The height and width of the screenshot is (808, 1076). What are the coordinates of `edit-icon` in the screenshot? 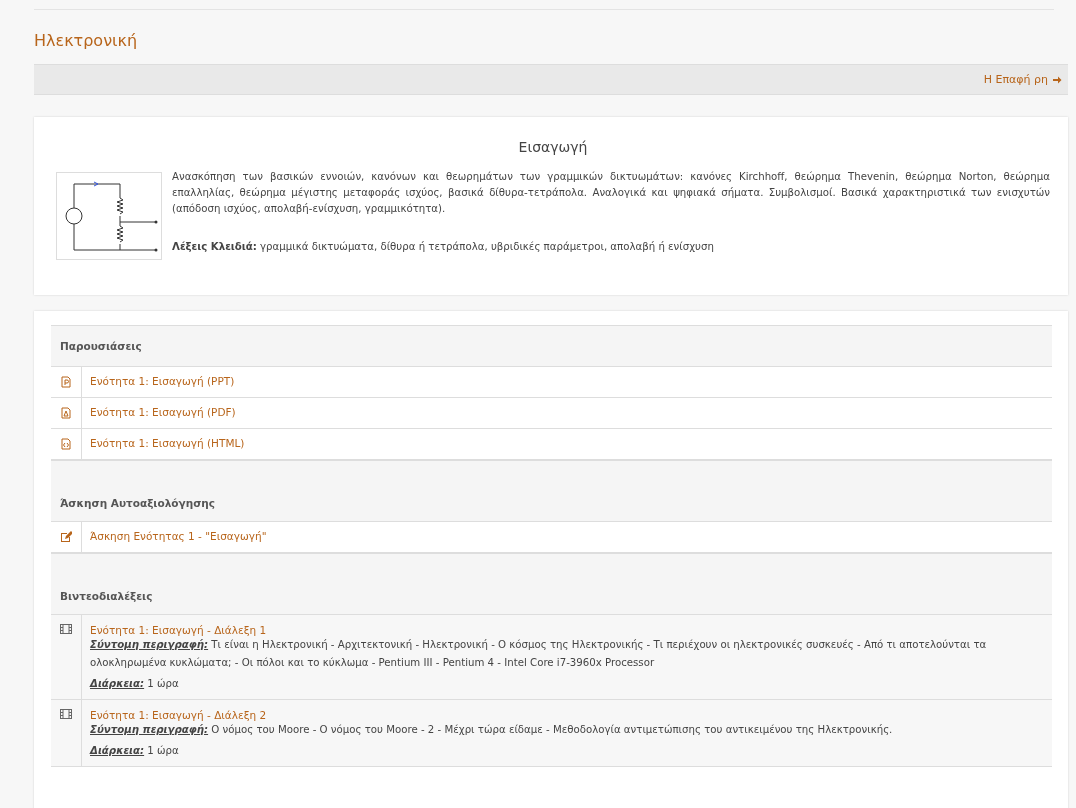 It's located at (66, 537).